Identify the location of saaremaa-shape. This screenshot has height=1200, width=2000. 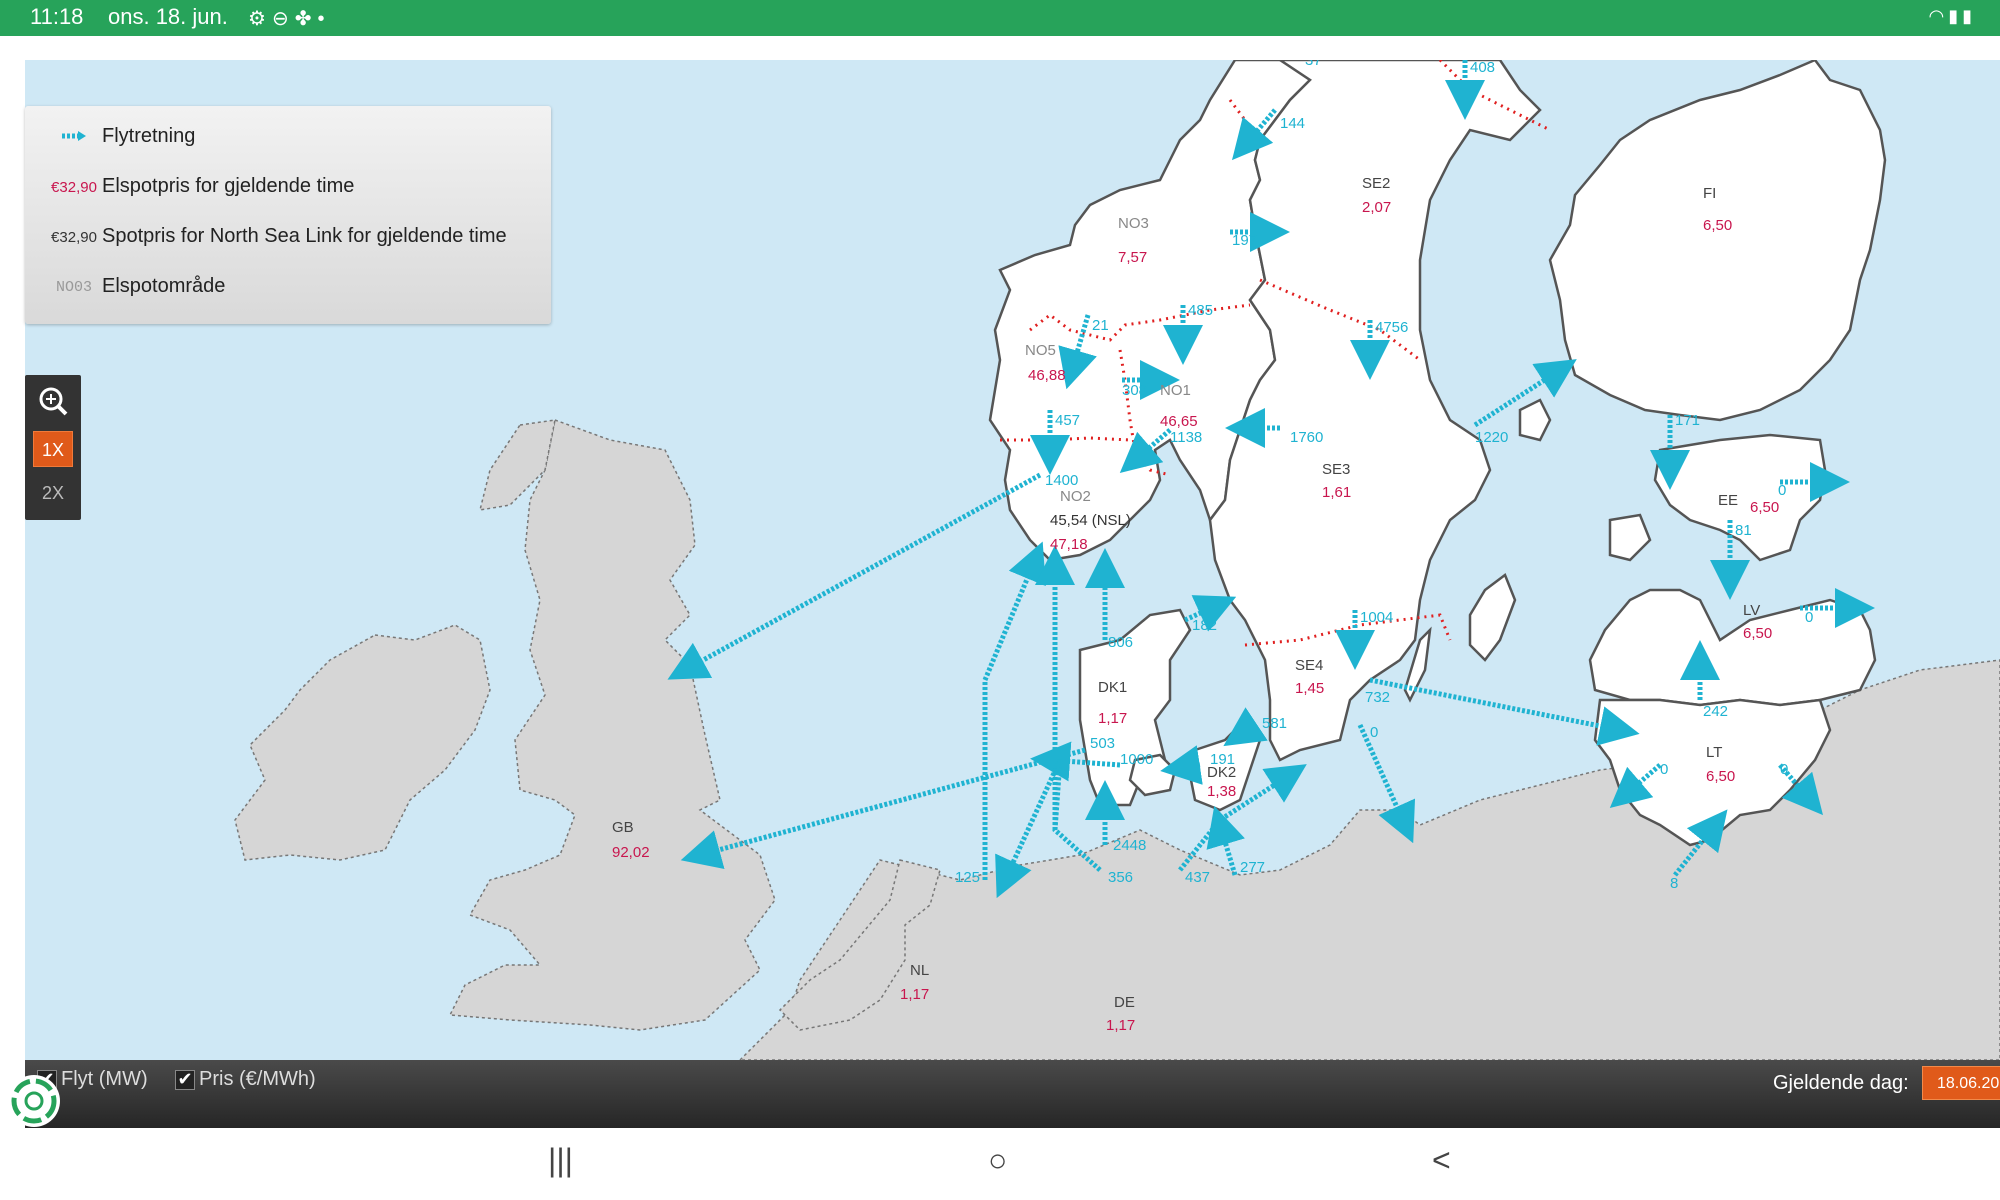
(1630, 537).